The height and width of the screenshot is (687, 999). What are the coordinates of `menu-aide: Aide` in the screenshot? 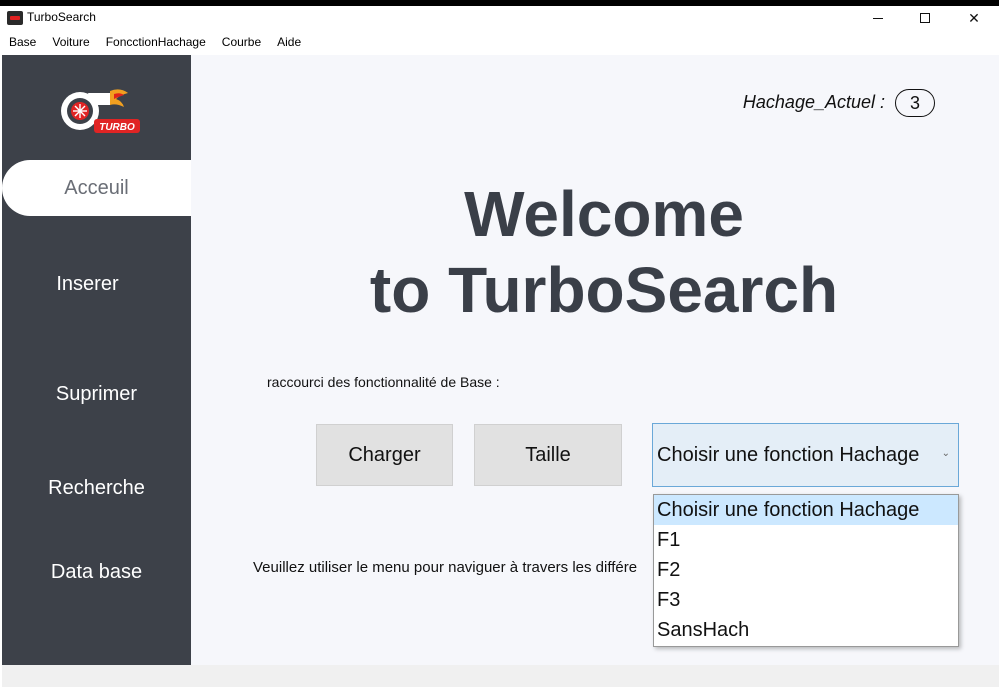 It's located at (289, 42).